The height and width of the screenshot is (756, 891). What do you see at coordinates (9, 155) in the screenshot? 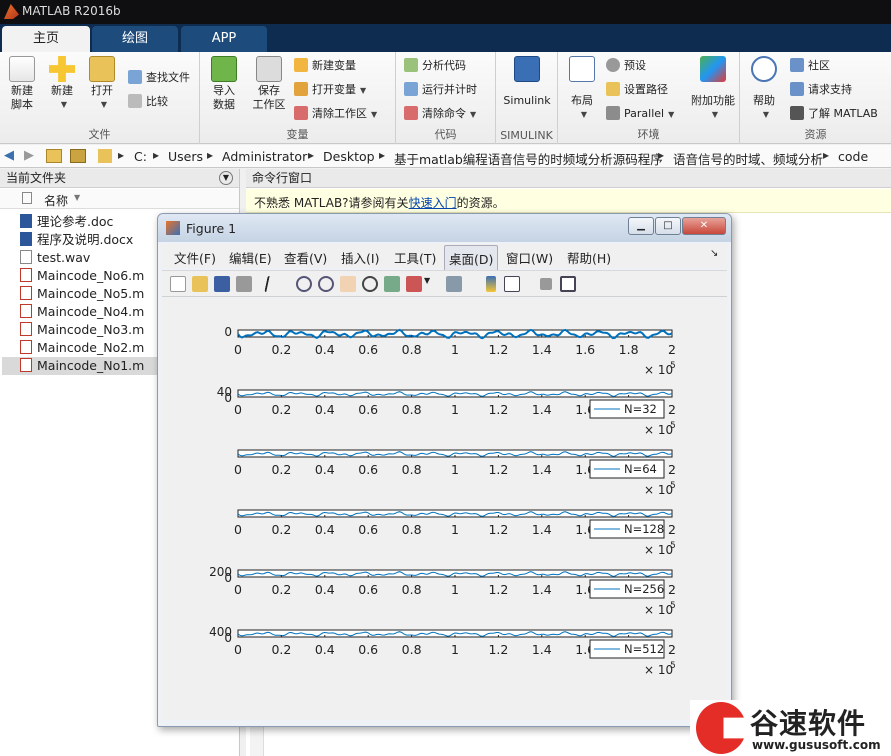
I see `back-arrow-icon: ◀` at bounding box center [9, 155].